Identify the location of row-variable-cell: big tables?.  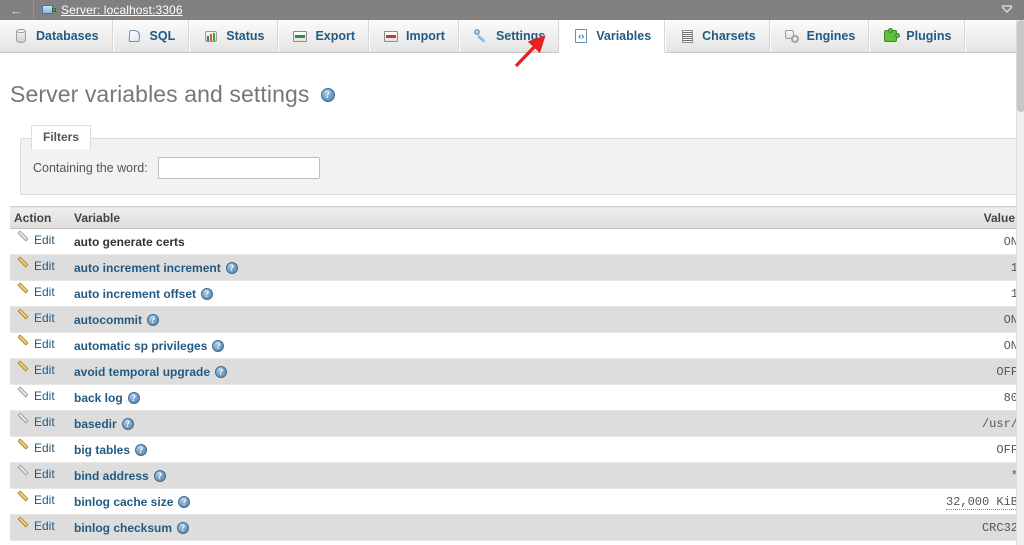
(388, 449).